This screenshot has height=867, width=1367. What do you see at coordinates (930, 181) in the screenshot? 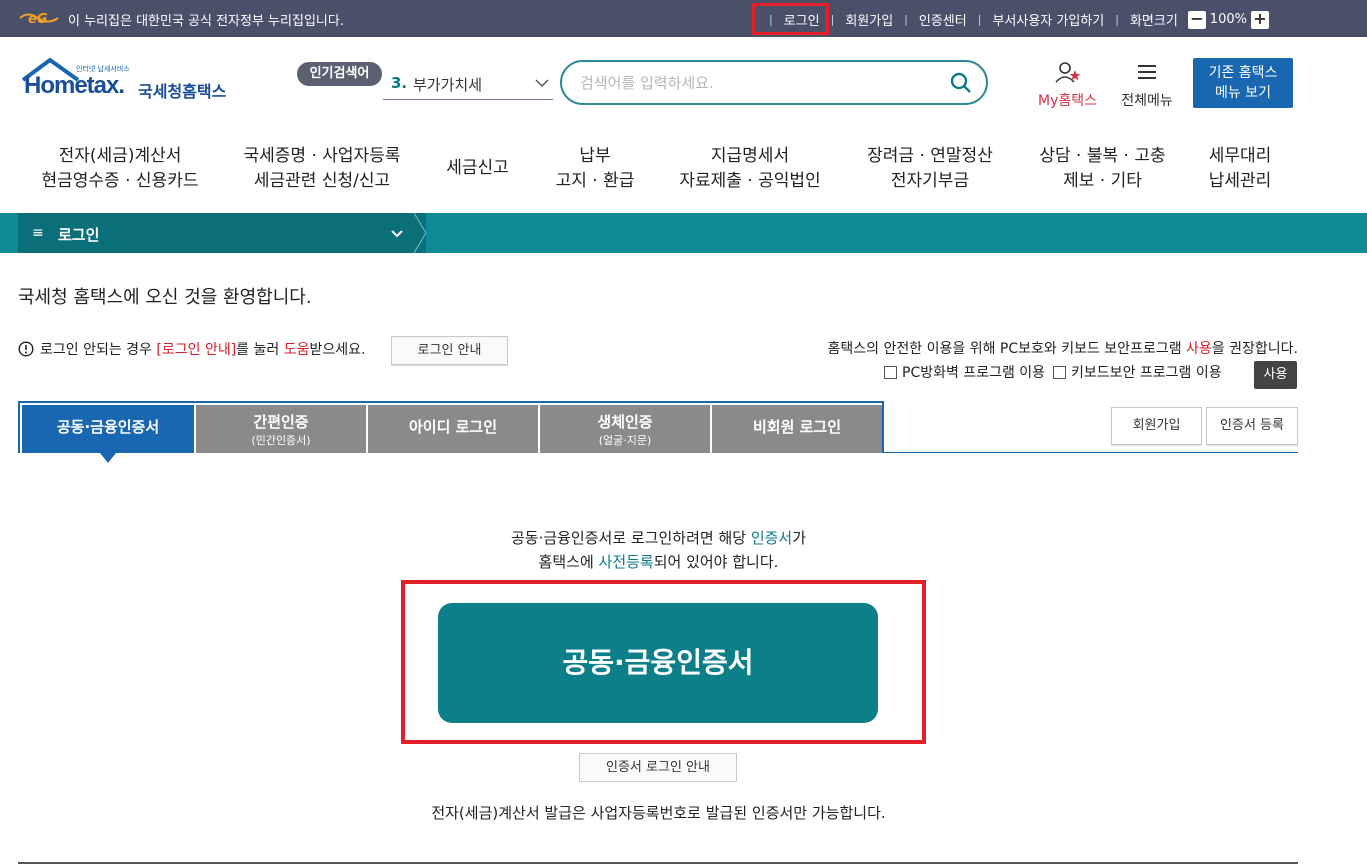
I see `nav-sublabel: 전자기부금` at bounding box center [930, 181].